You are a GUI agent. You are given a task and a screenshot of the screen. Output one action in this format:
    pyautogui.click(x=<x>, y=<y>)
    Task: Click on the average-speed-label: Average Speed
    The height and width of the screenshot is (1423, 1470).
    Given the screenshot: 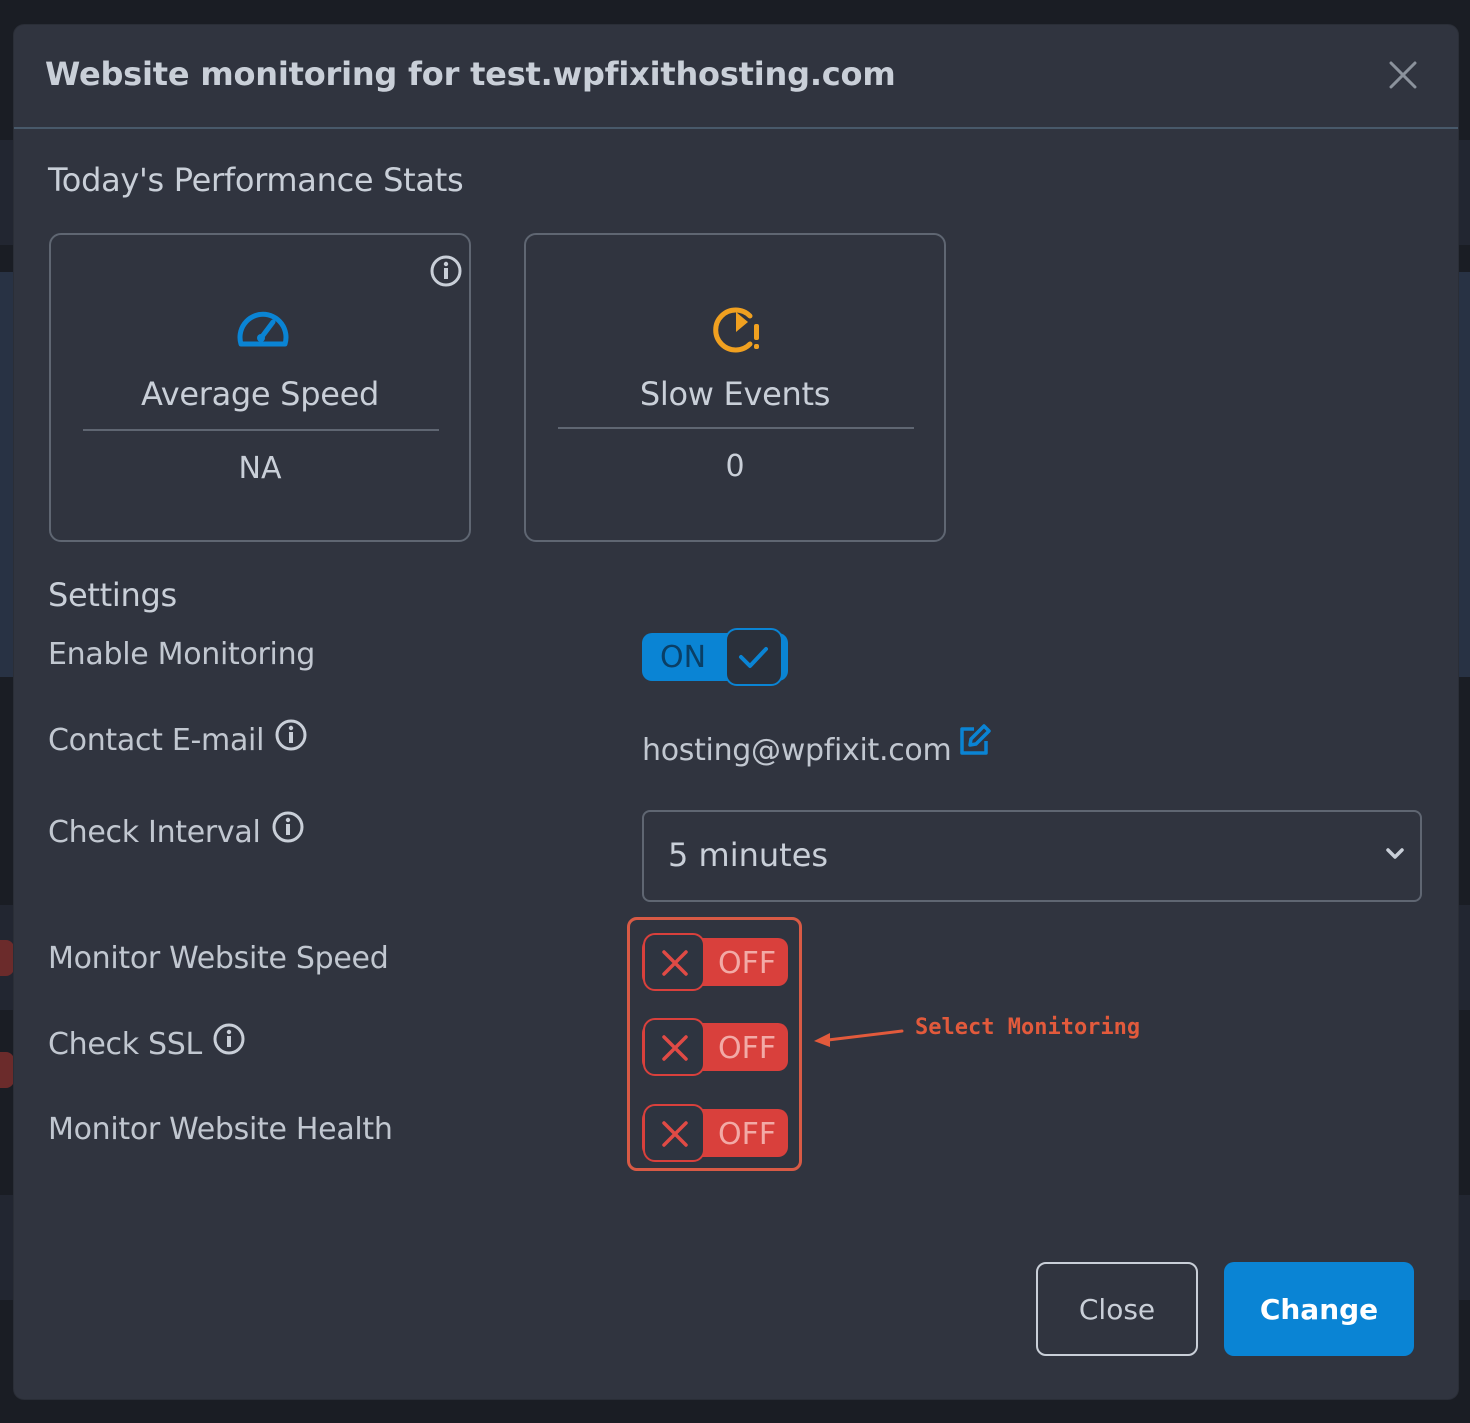 What is the action you would take?
    pyautogui.click(x=260, y=394)
    